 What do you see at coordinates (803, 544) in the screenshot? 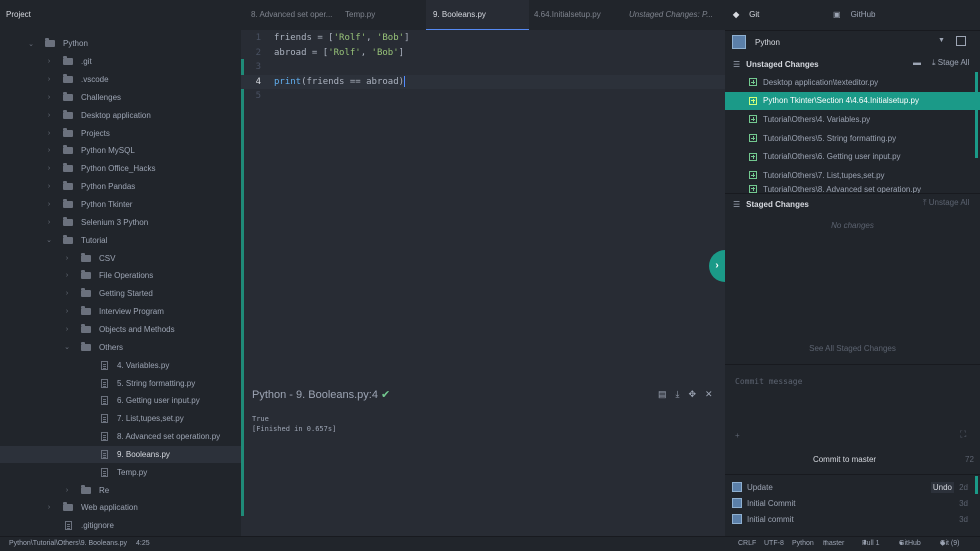
I see `status-grammar: Python` at bounding box center [803, 544].